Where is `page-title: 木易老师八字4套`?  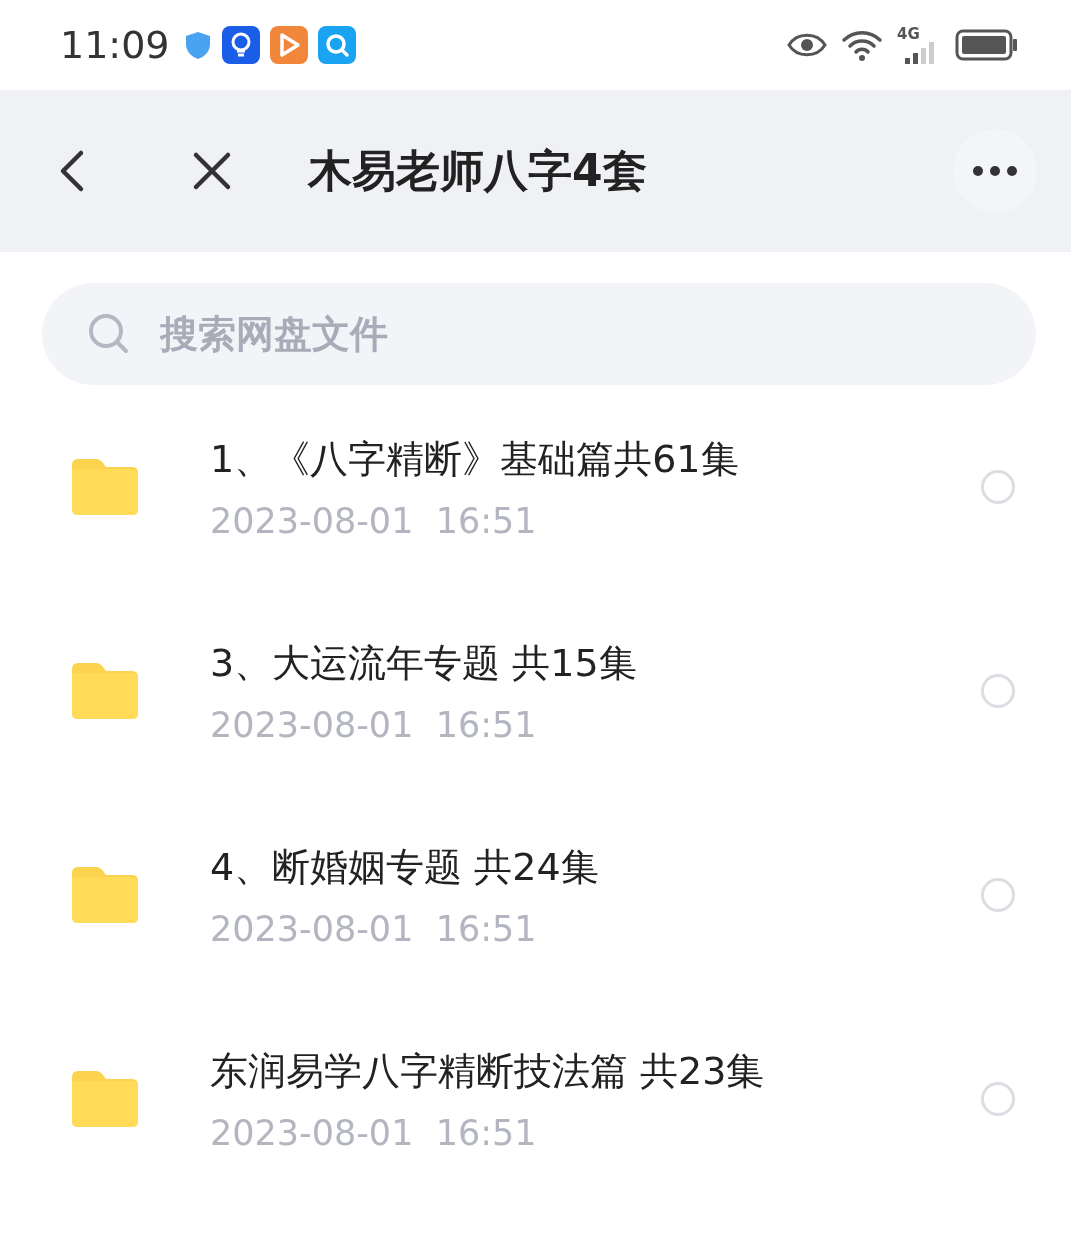 page-title: 木易老师八字4套 is located at coordinates (477, 170).